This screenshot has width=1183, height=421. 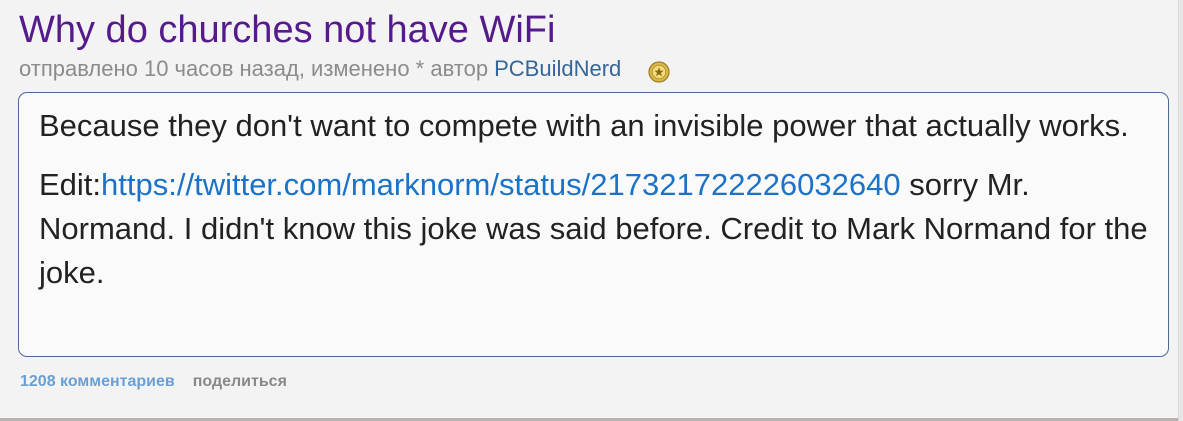 I want to click on edit-label: Edit:, so click(x=70, y=184).